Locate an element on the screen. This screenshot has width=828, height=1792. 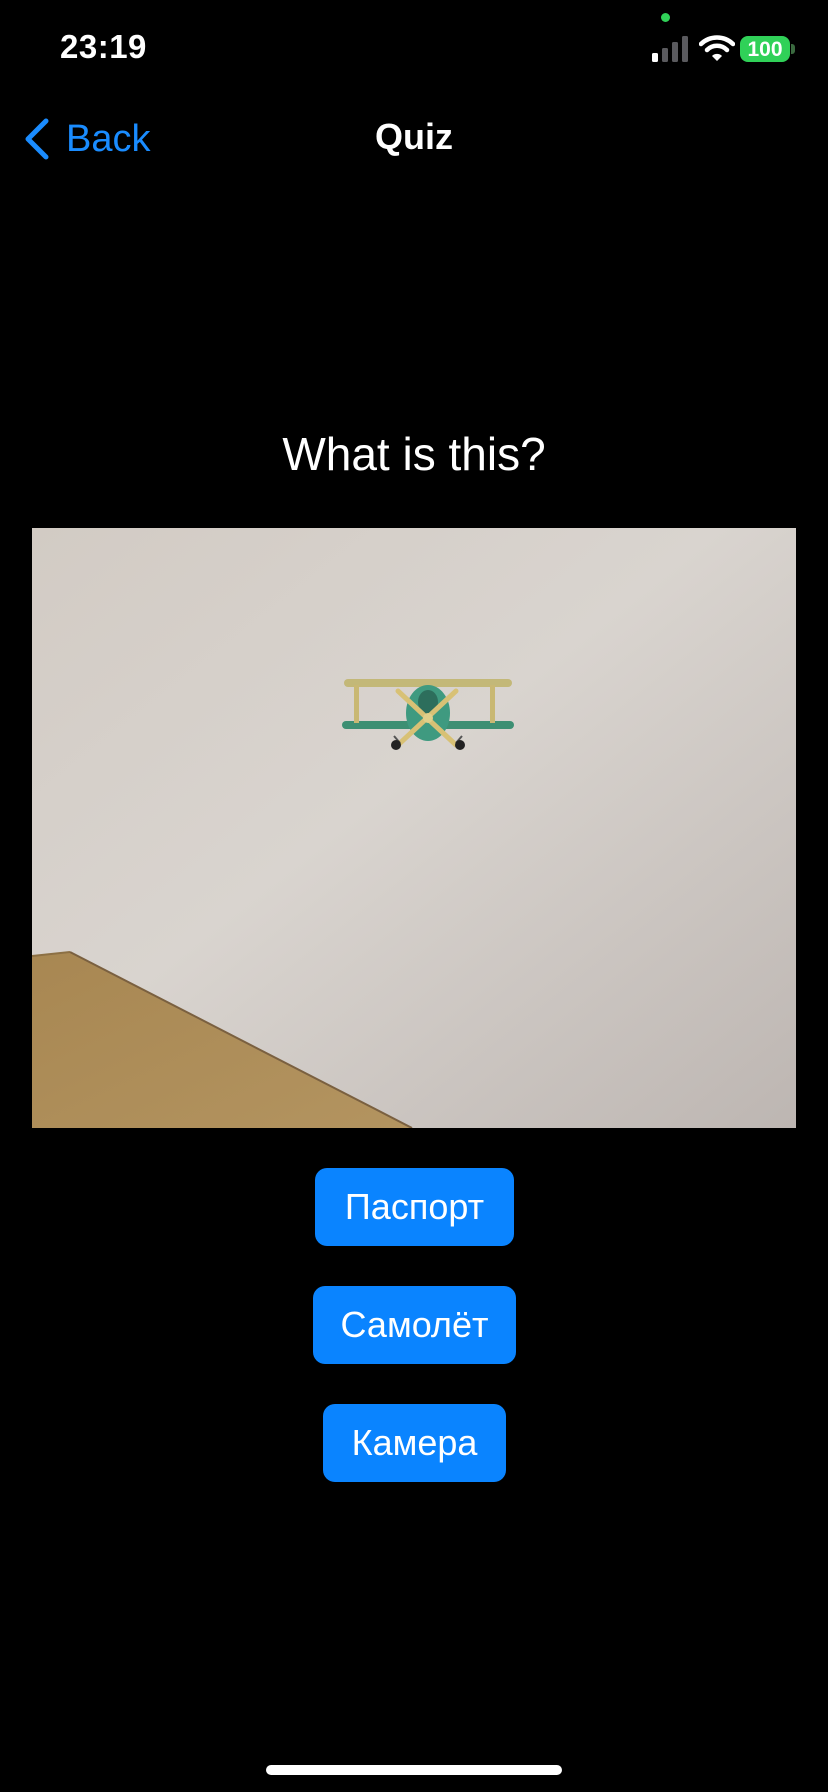
back-button: Back is located at coordinates (86, 139).